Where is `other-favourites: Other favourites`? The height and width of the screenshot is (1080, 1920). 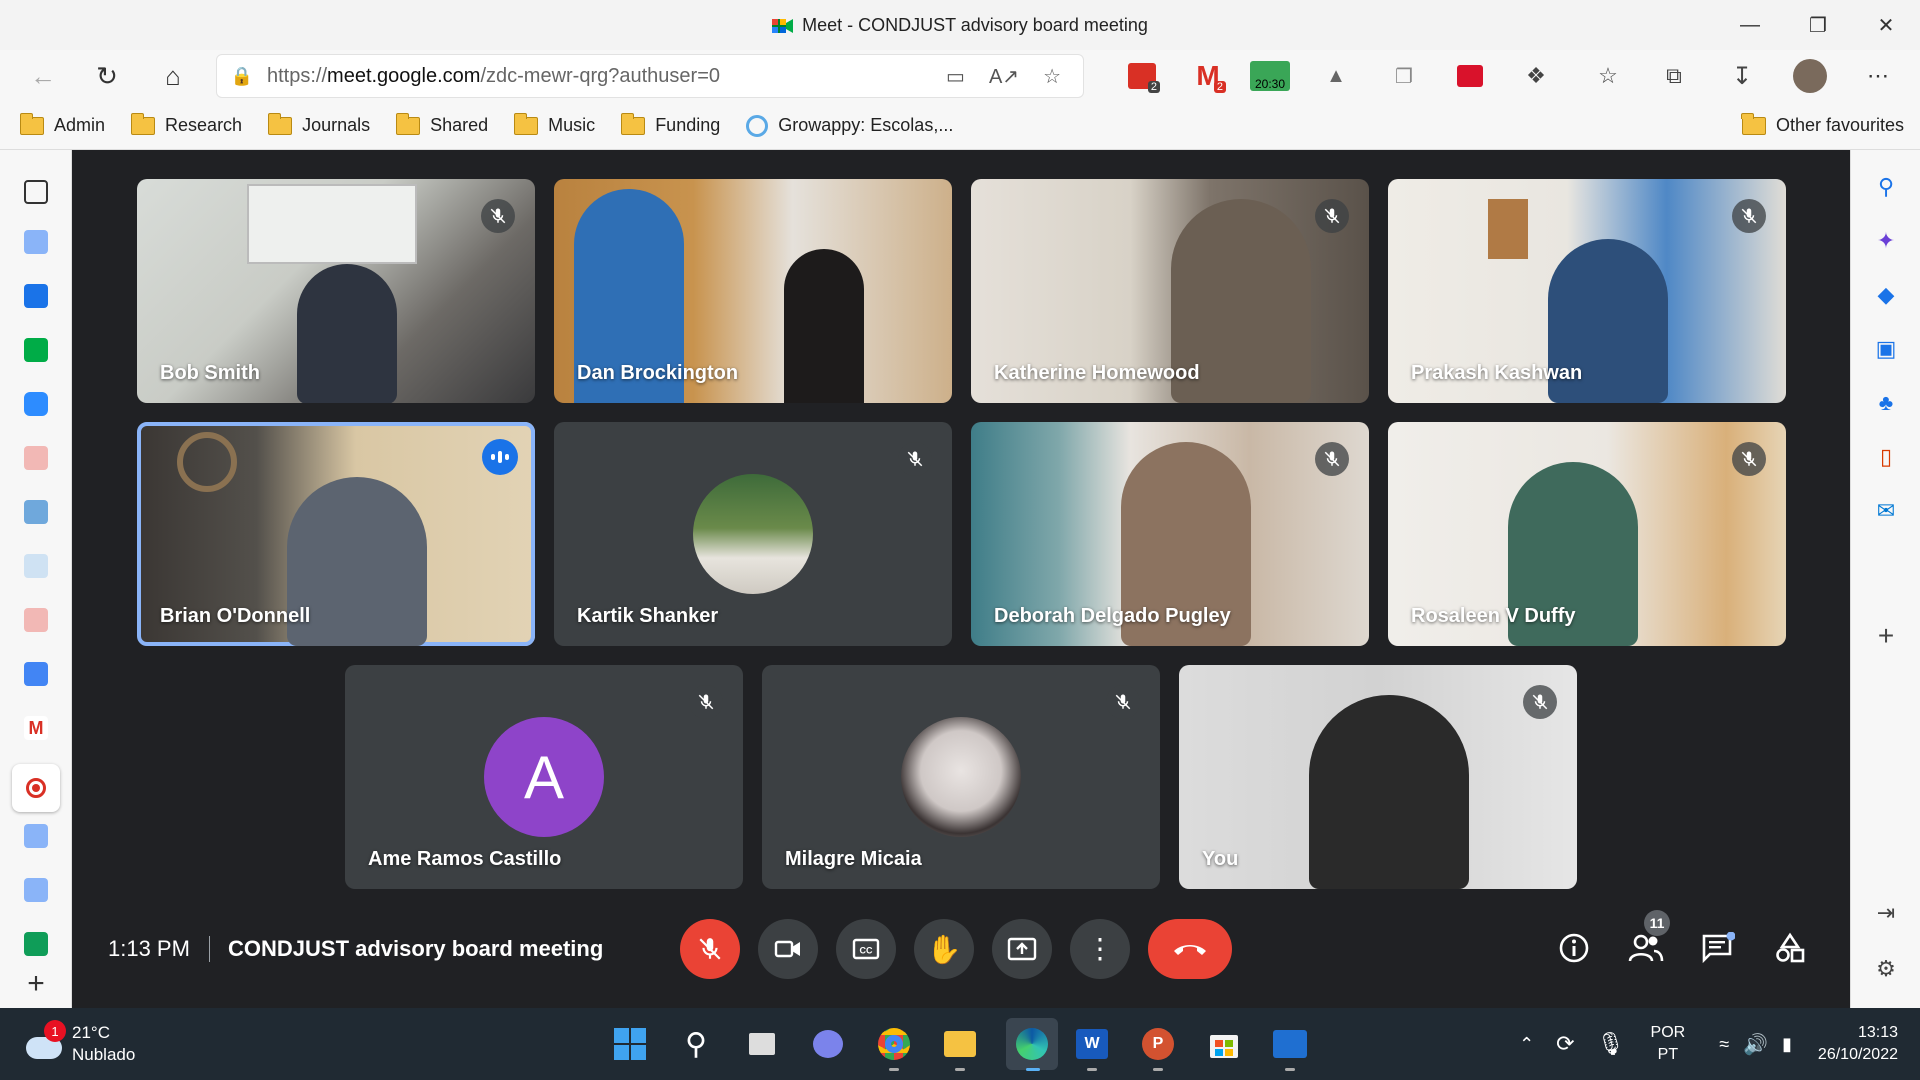 other-favourites: Other favourites is located at coordinates (1822, 124).